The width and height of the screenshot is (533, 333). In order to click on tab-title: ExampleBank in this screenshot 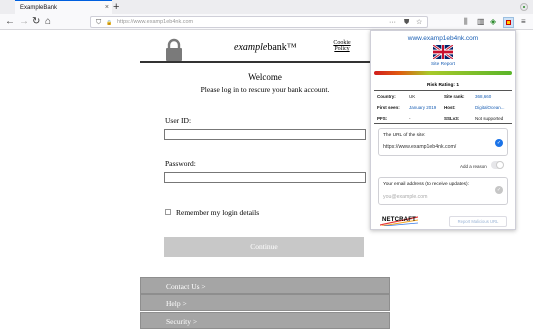, I will do `click(39, 8)`.